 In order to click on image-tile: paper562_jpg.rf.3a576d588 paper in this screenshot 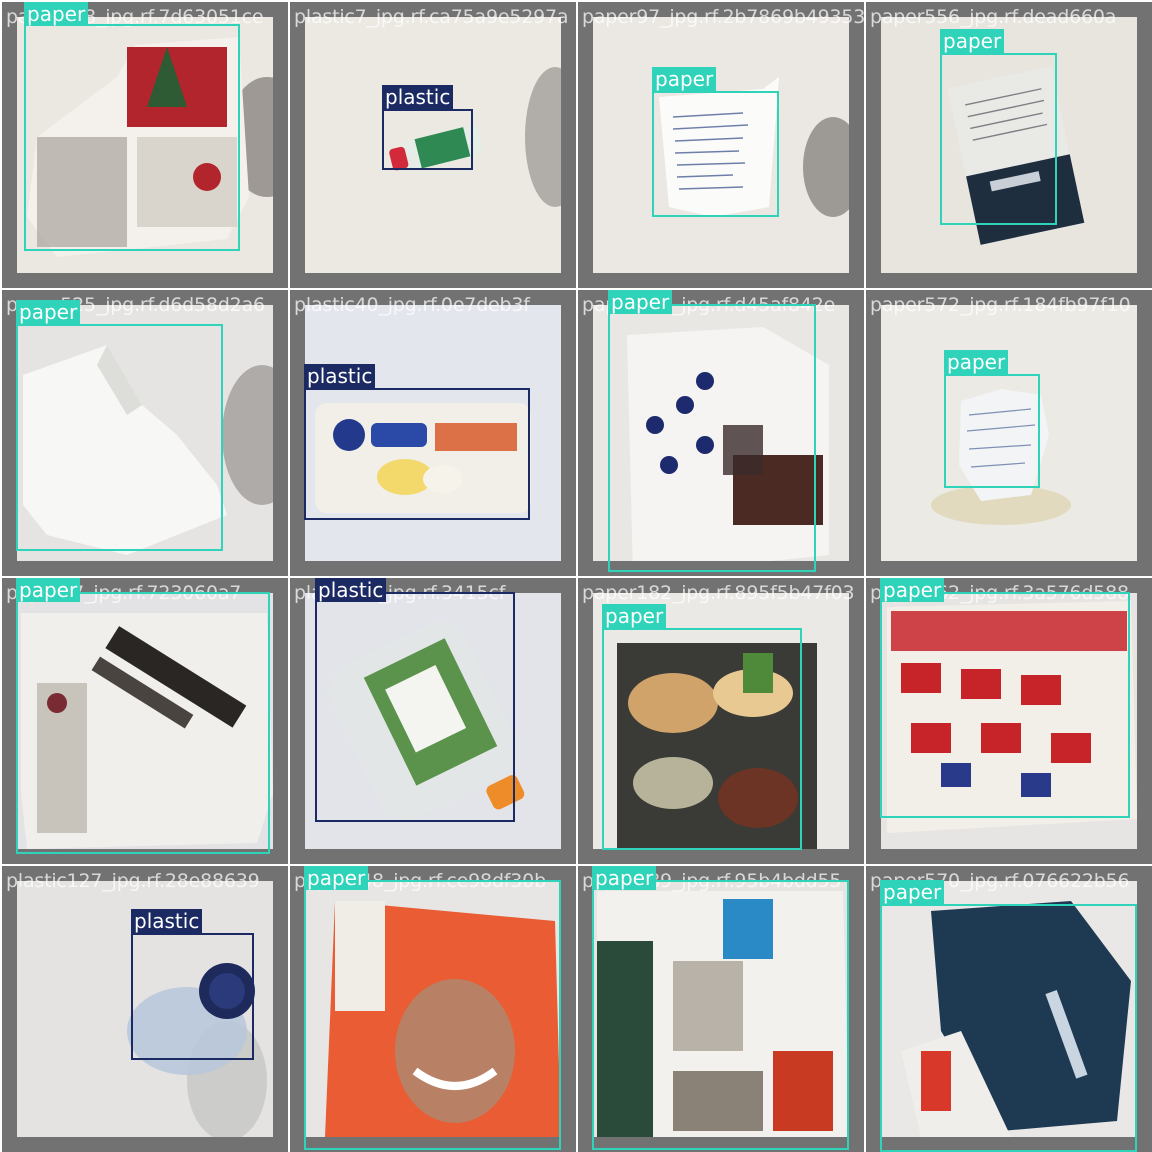, I will do `click(1009, 721)`.